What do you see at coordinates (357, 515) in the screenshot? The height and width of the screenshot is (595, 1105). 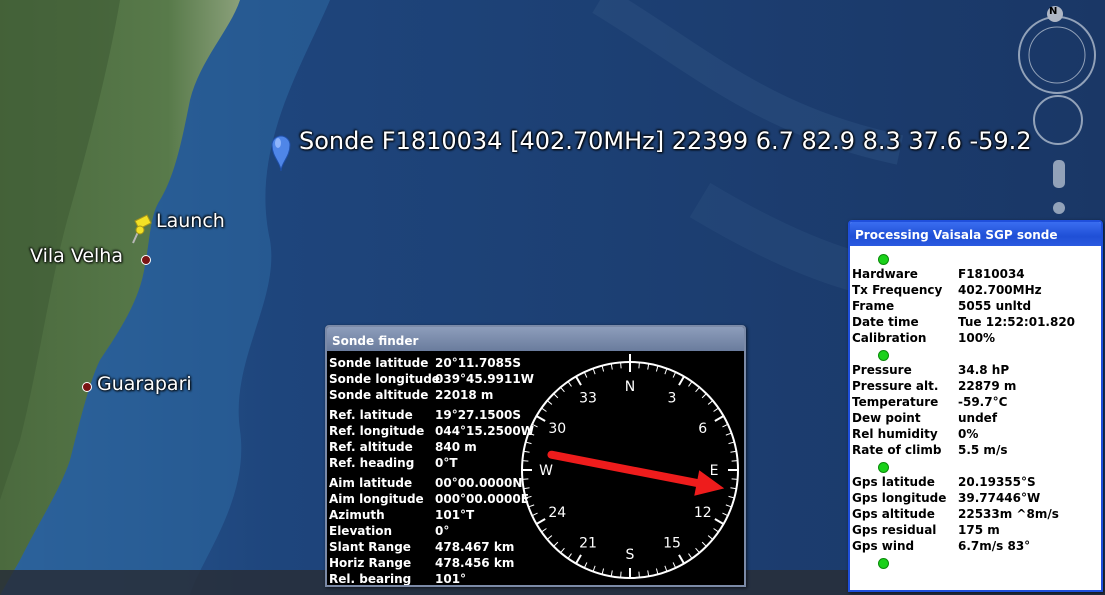 I see `finder-row-label: Azimuth` at bounding box center [357, 515].